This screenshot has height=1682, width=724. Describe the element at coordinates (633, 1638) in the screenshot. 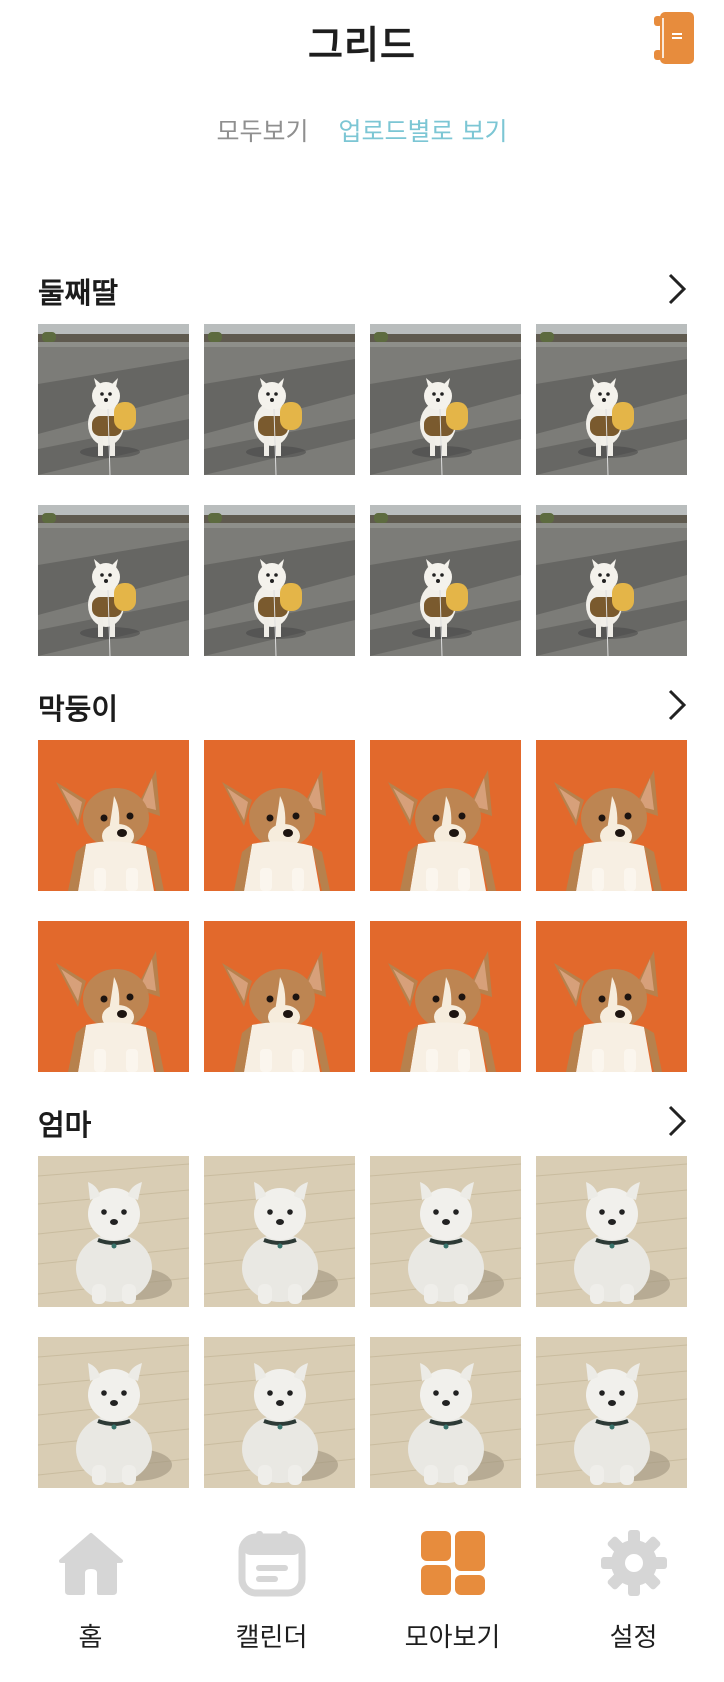

I see `nav-label: 설정` at that location.